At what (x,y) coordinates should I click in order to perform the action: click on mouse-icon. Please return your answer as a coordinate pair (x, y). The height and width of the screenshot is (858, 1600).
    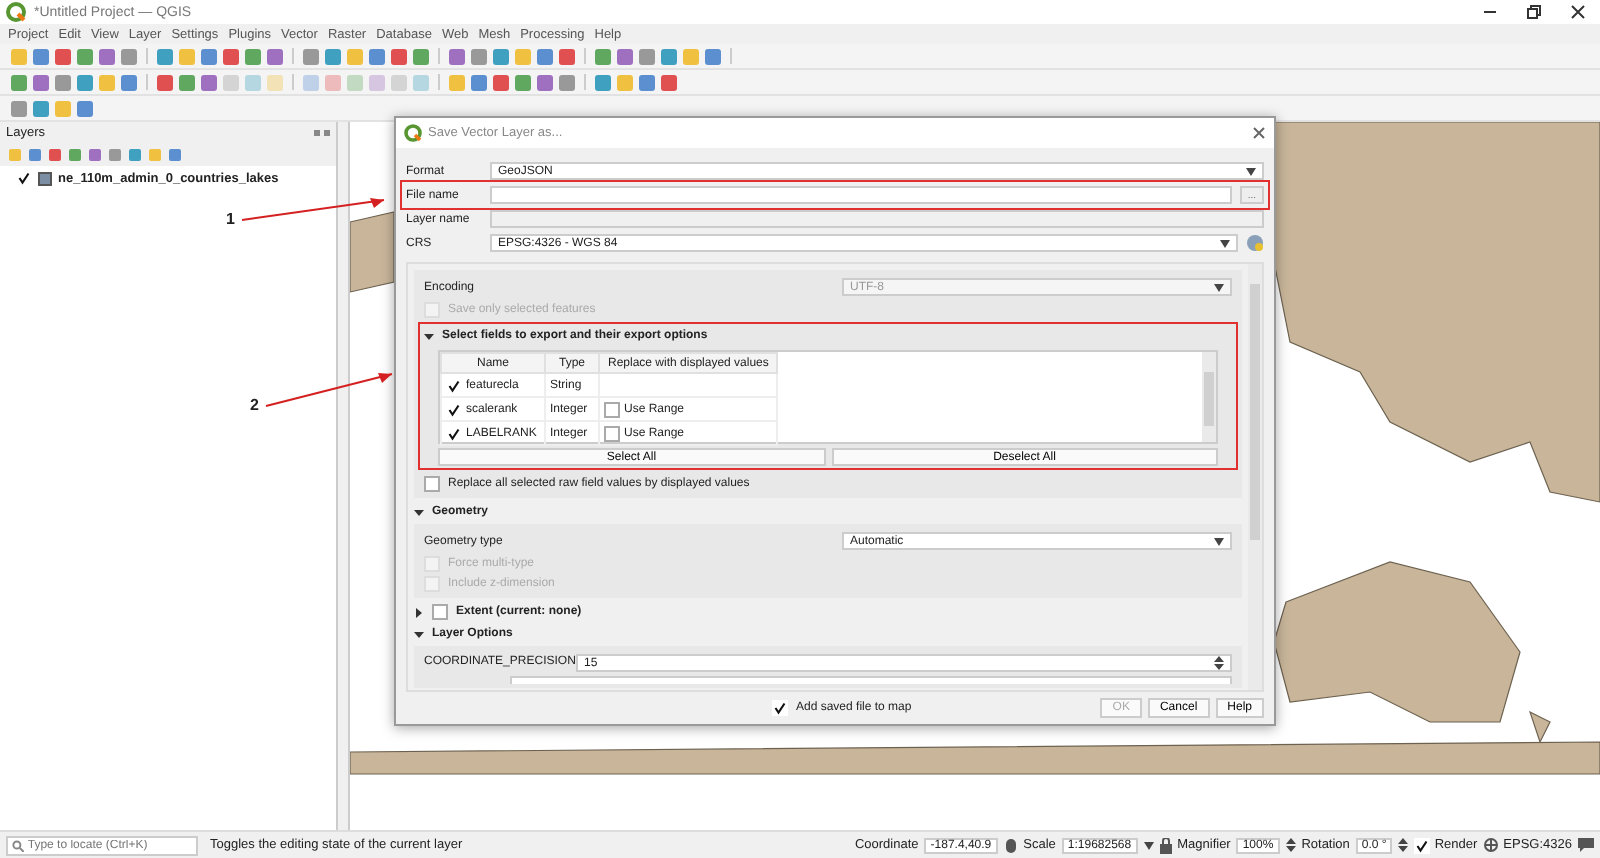
    Looking at the image, I should click on (1010, 845).